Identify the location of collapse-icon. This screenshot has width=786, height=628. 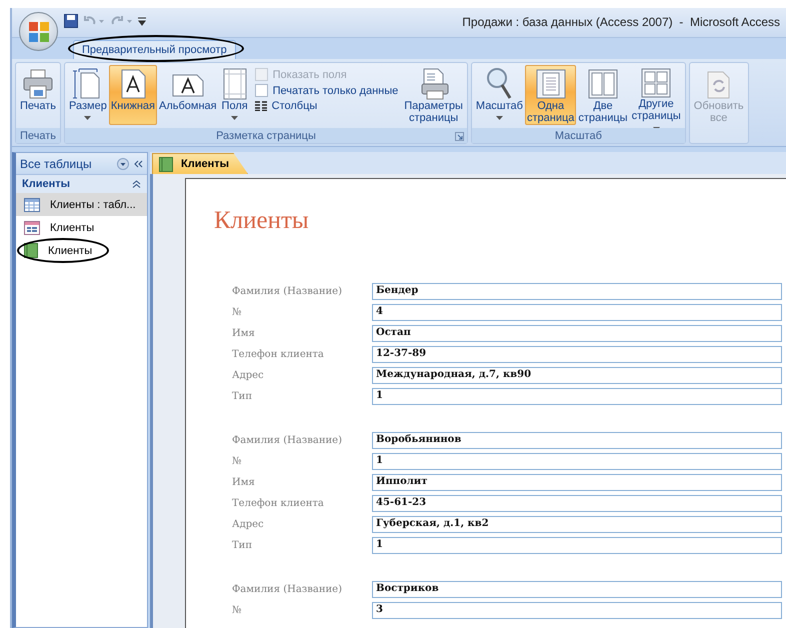
(136, 184).